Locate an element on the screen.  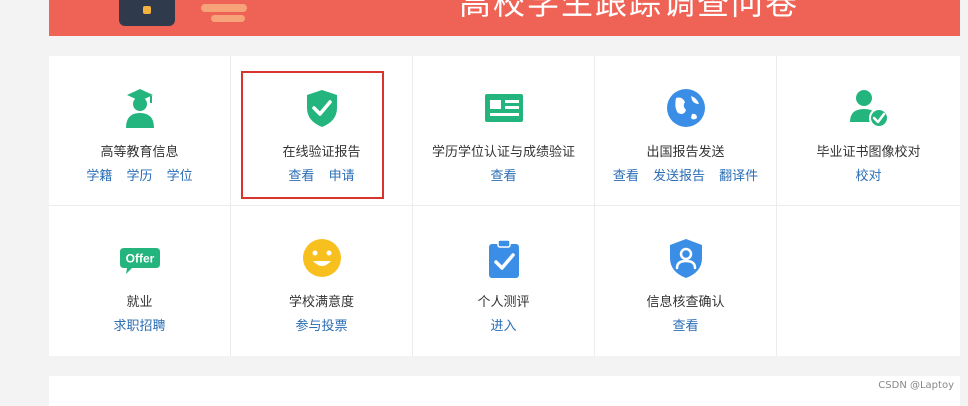
graduate-icon is located at coordinates (139, 108).